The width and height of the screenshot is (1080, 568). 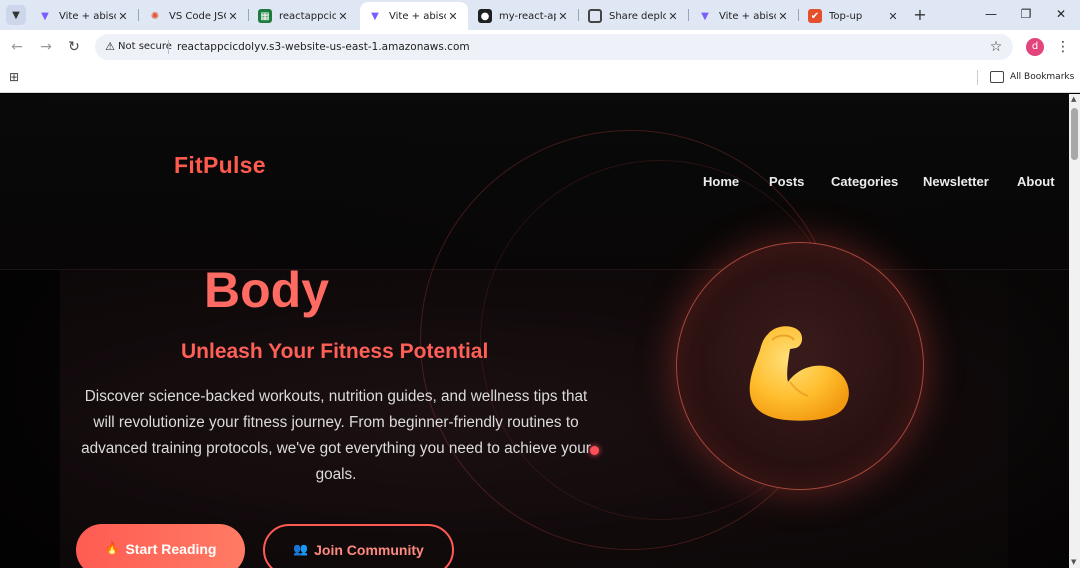 I want to click on browser-tab-active: ▼ Vite + abisola ✕, so click(x=414, y=16).